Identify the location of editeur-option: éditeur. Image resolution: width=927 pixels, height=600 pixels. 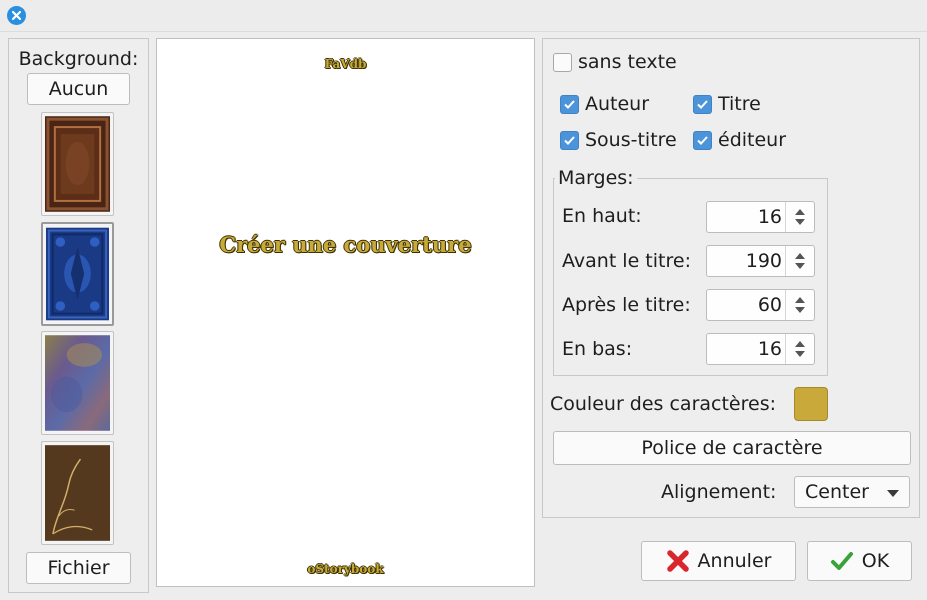
(739, 140).